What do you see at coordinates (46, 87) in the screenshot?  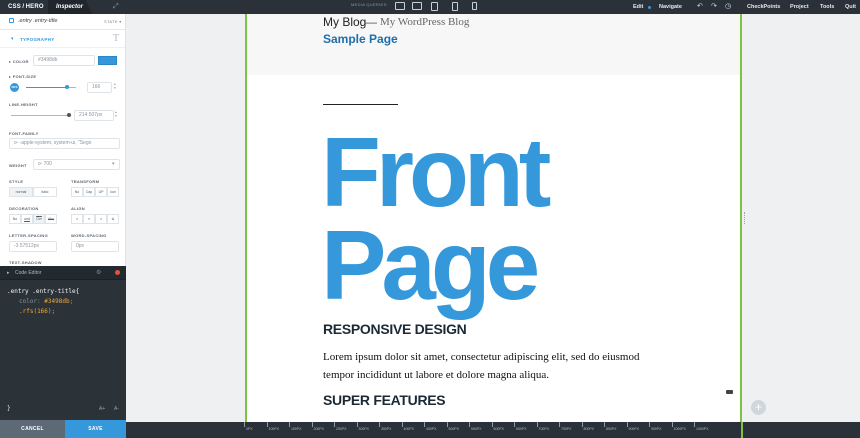 I see `font-size-slider-fill` at bounding box center [46, 87].